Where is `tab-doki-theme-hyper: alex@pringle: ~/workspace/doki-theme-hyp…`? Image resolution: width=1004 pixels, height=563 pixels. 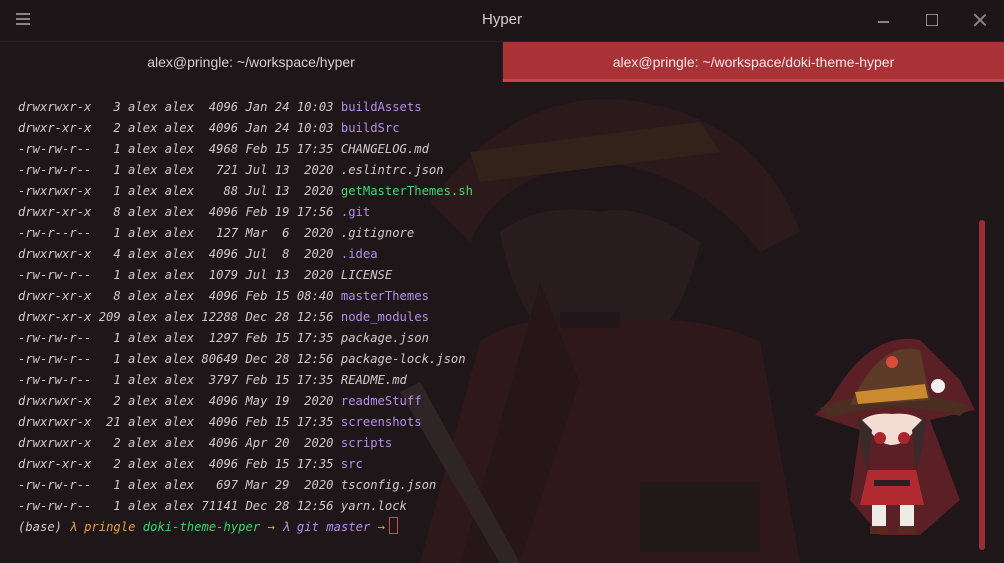
tab-doki-theme-hyper: alex@pringle: ~/workspace/doki-theme-hyp… is located at coordinates (753, 62).